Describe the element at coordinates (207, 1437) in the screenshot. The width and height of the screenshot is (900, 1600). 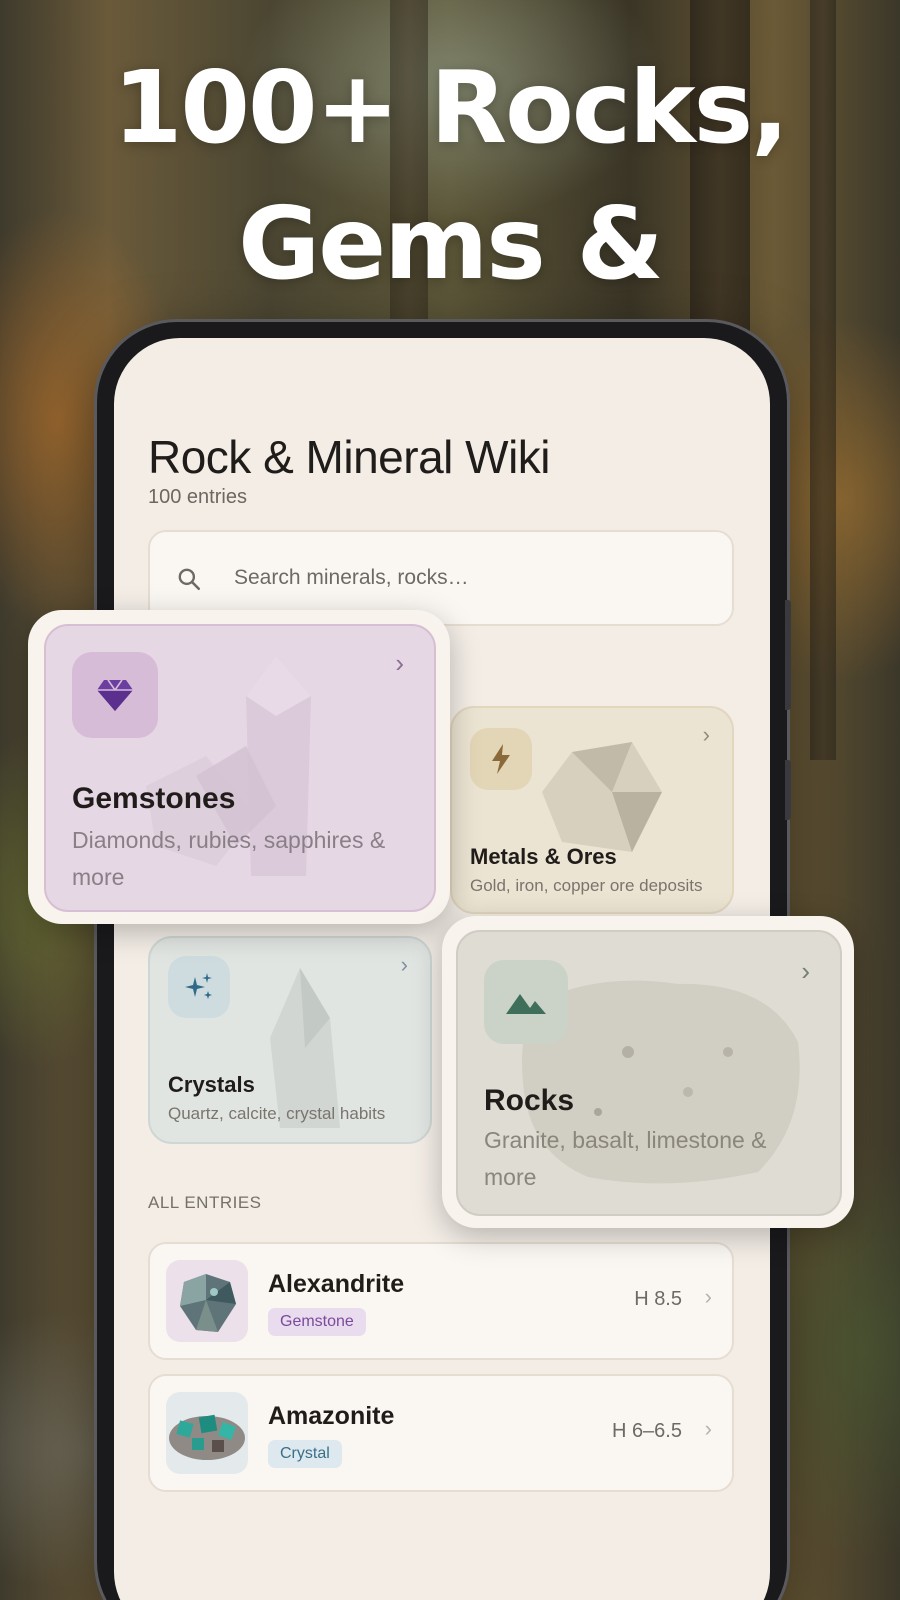
I see `amazonite-image` at that location.